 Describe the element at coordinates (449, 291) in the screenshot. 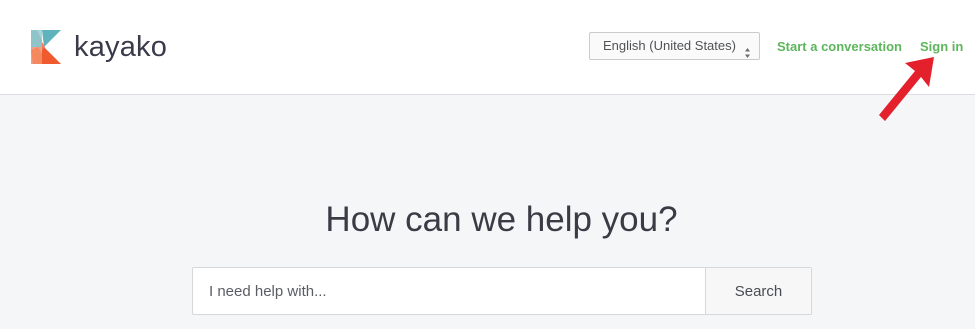

I see `search-input` at that location.